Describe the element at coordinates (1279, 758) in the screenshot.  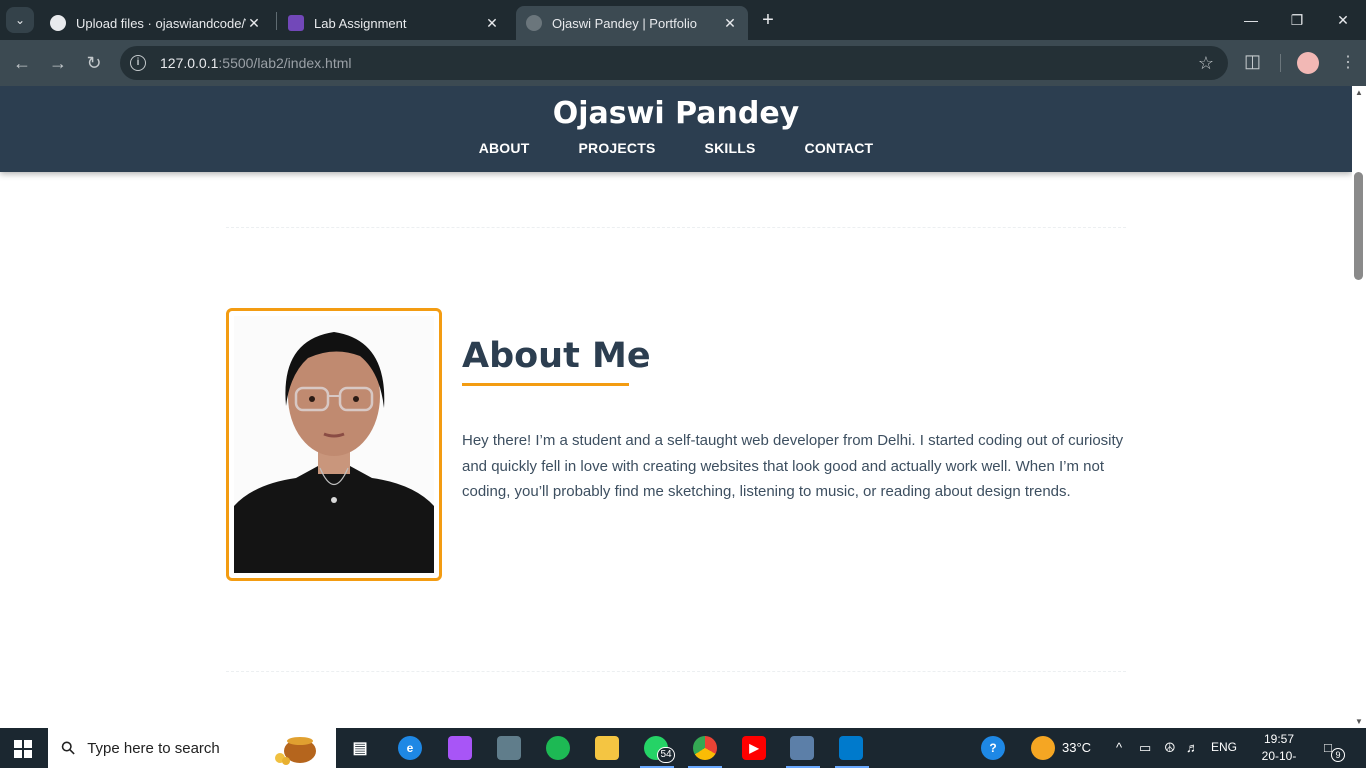
I see `clock-date: 20-10-2025` at that location.